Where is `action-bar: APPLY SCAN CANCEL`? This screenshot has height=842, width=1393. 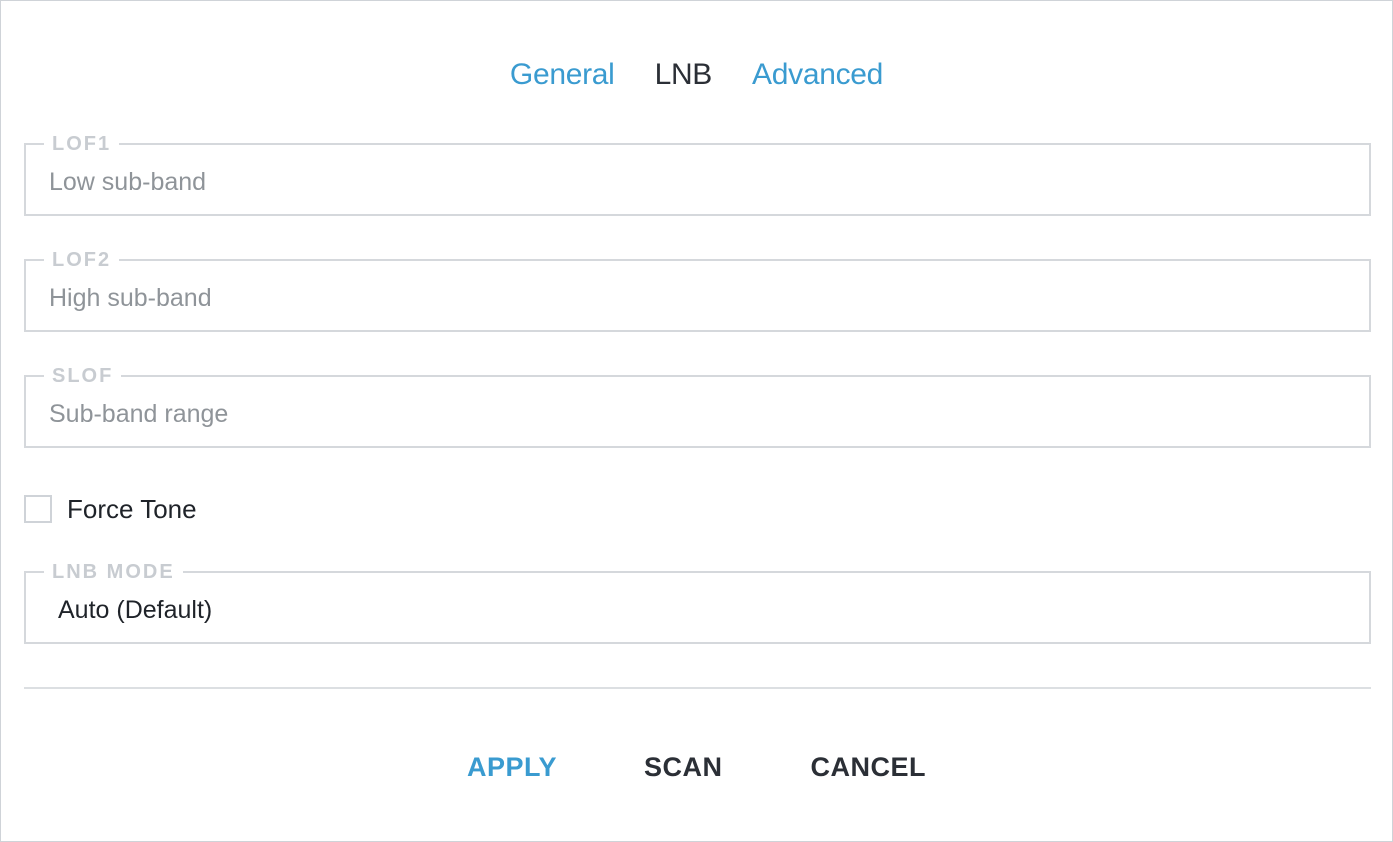
action-bar: APPLY SCAN CANCEL is located at coordinates (696, 767).